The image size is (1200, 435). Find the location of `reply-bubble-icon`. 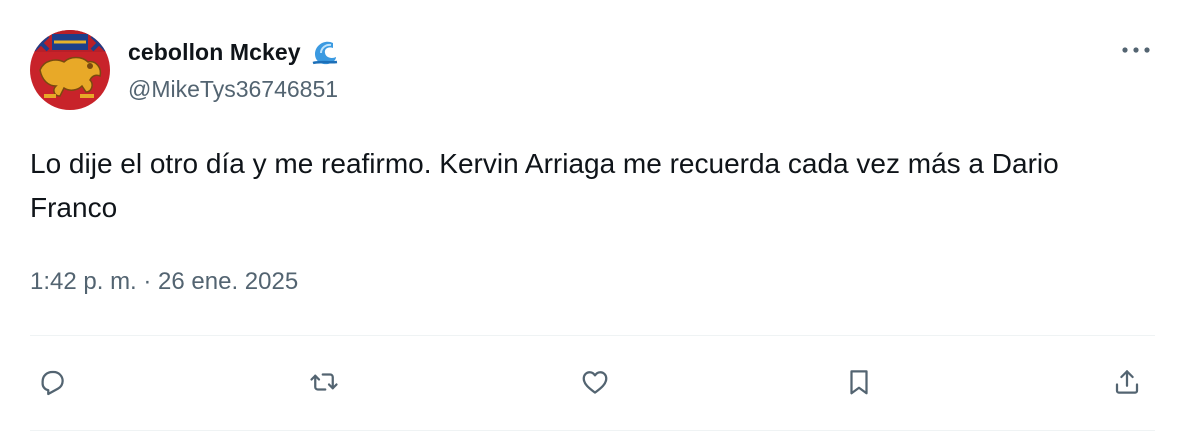

reply-bubble-icon is located at coordinates (52, 383).